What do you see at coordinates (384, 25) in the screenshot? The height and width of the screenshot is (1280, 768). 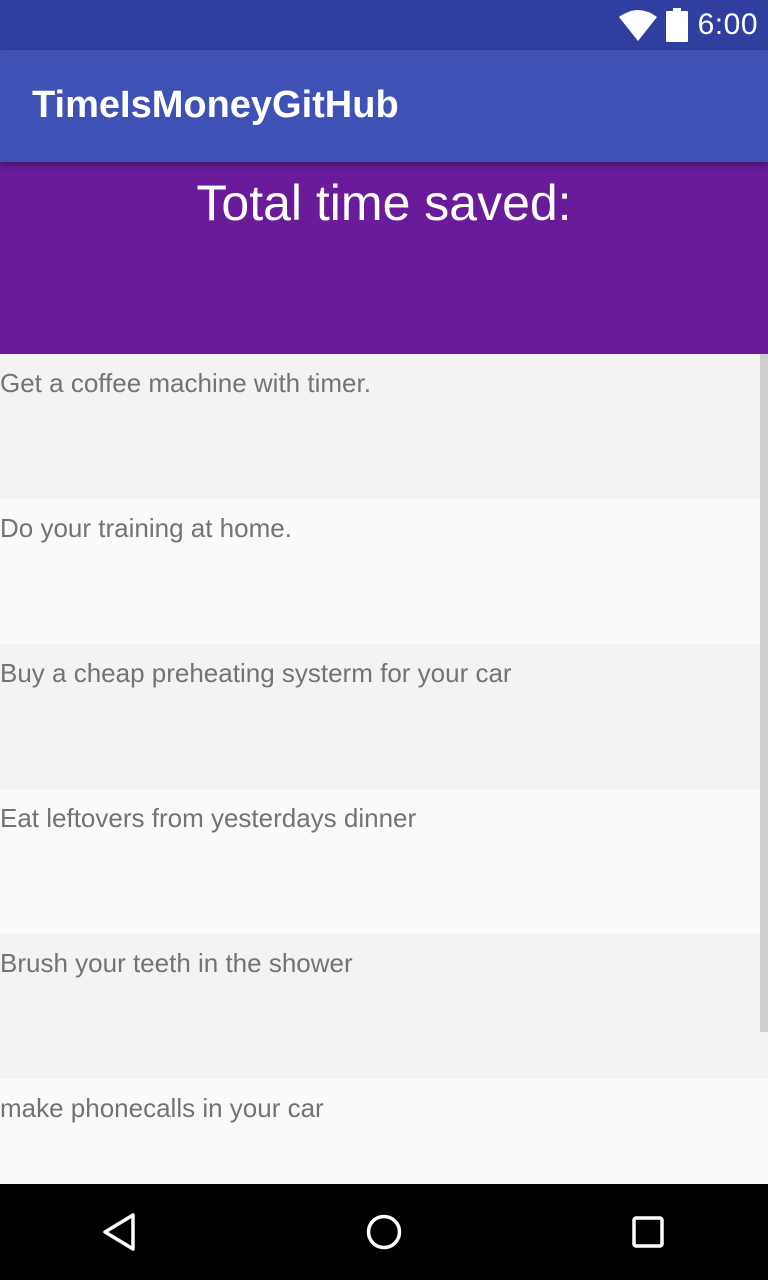 I see `status-bar: 6:00` at bounding box center [384, 25].